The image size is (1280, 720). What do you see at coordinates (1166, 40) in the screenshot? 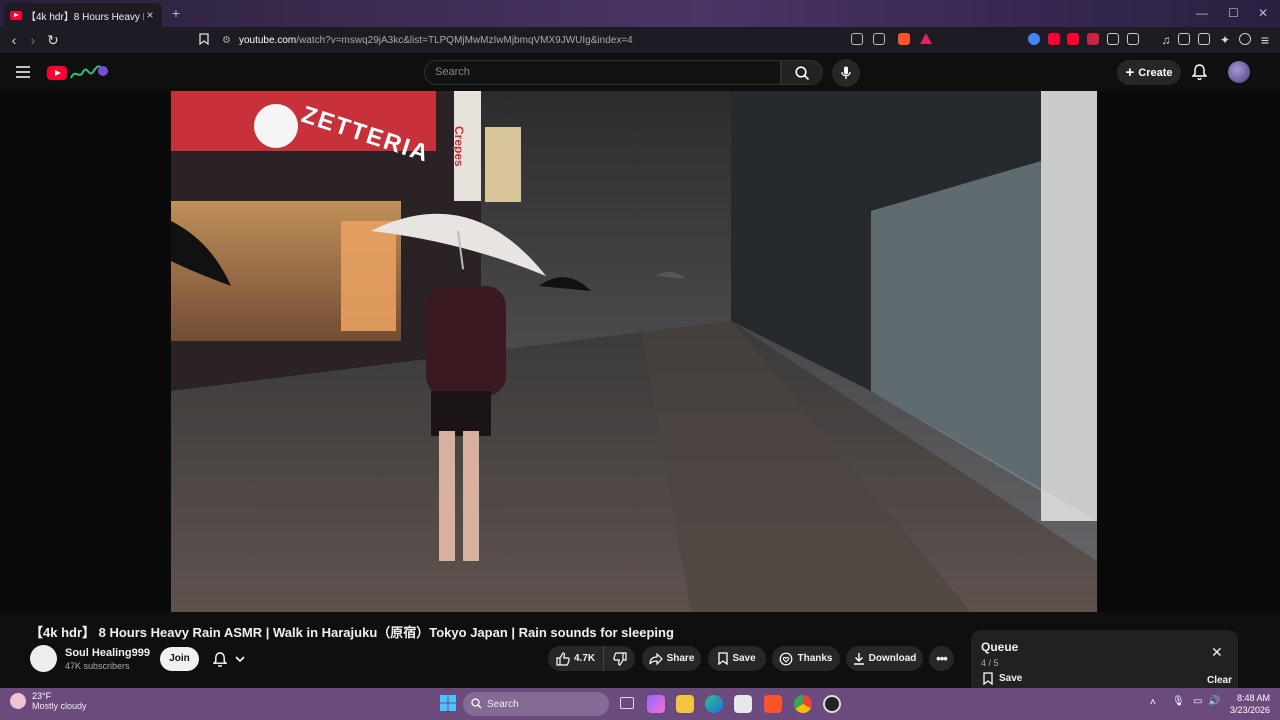
I see `media-control-icon: ♫` at bounding box center [1166, 40].